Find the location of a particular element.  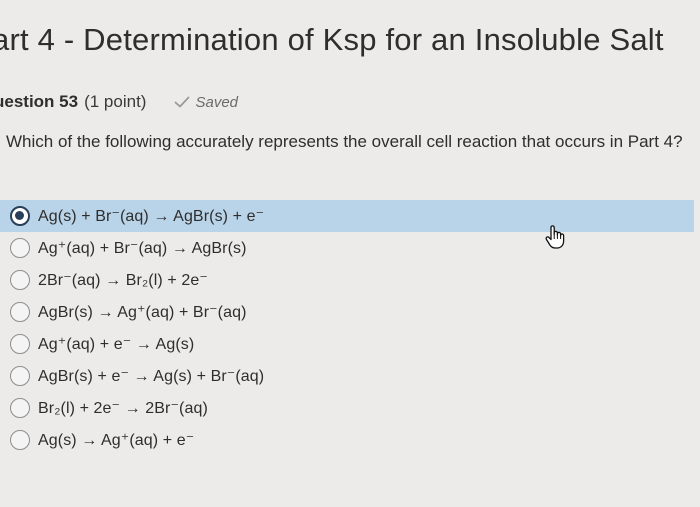

check-icon is located at coordinates (182, 102).